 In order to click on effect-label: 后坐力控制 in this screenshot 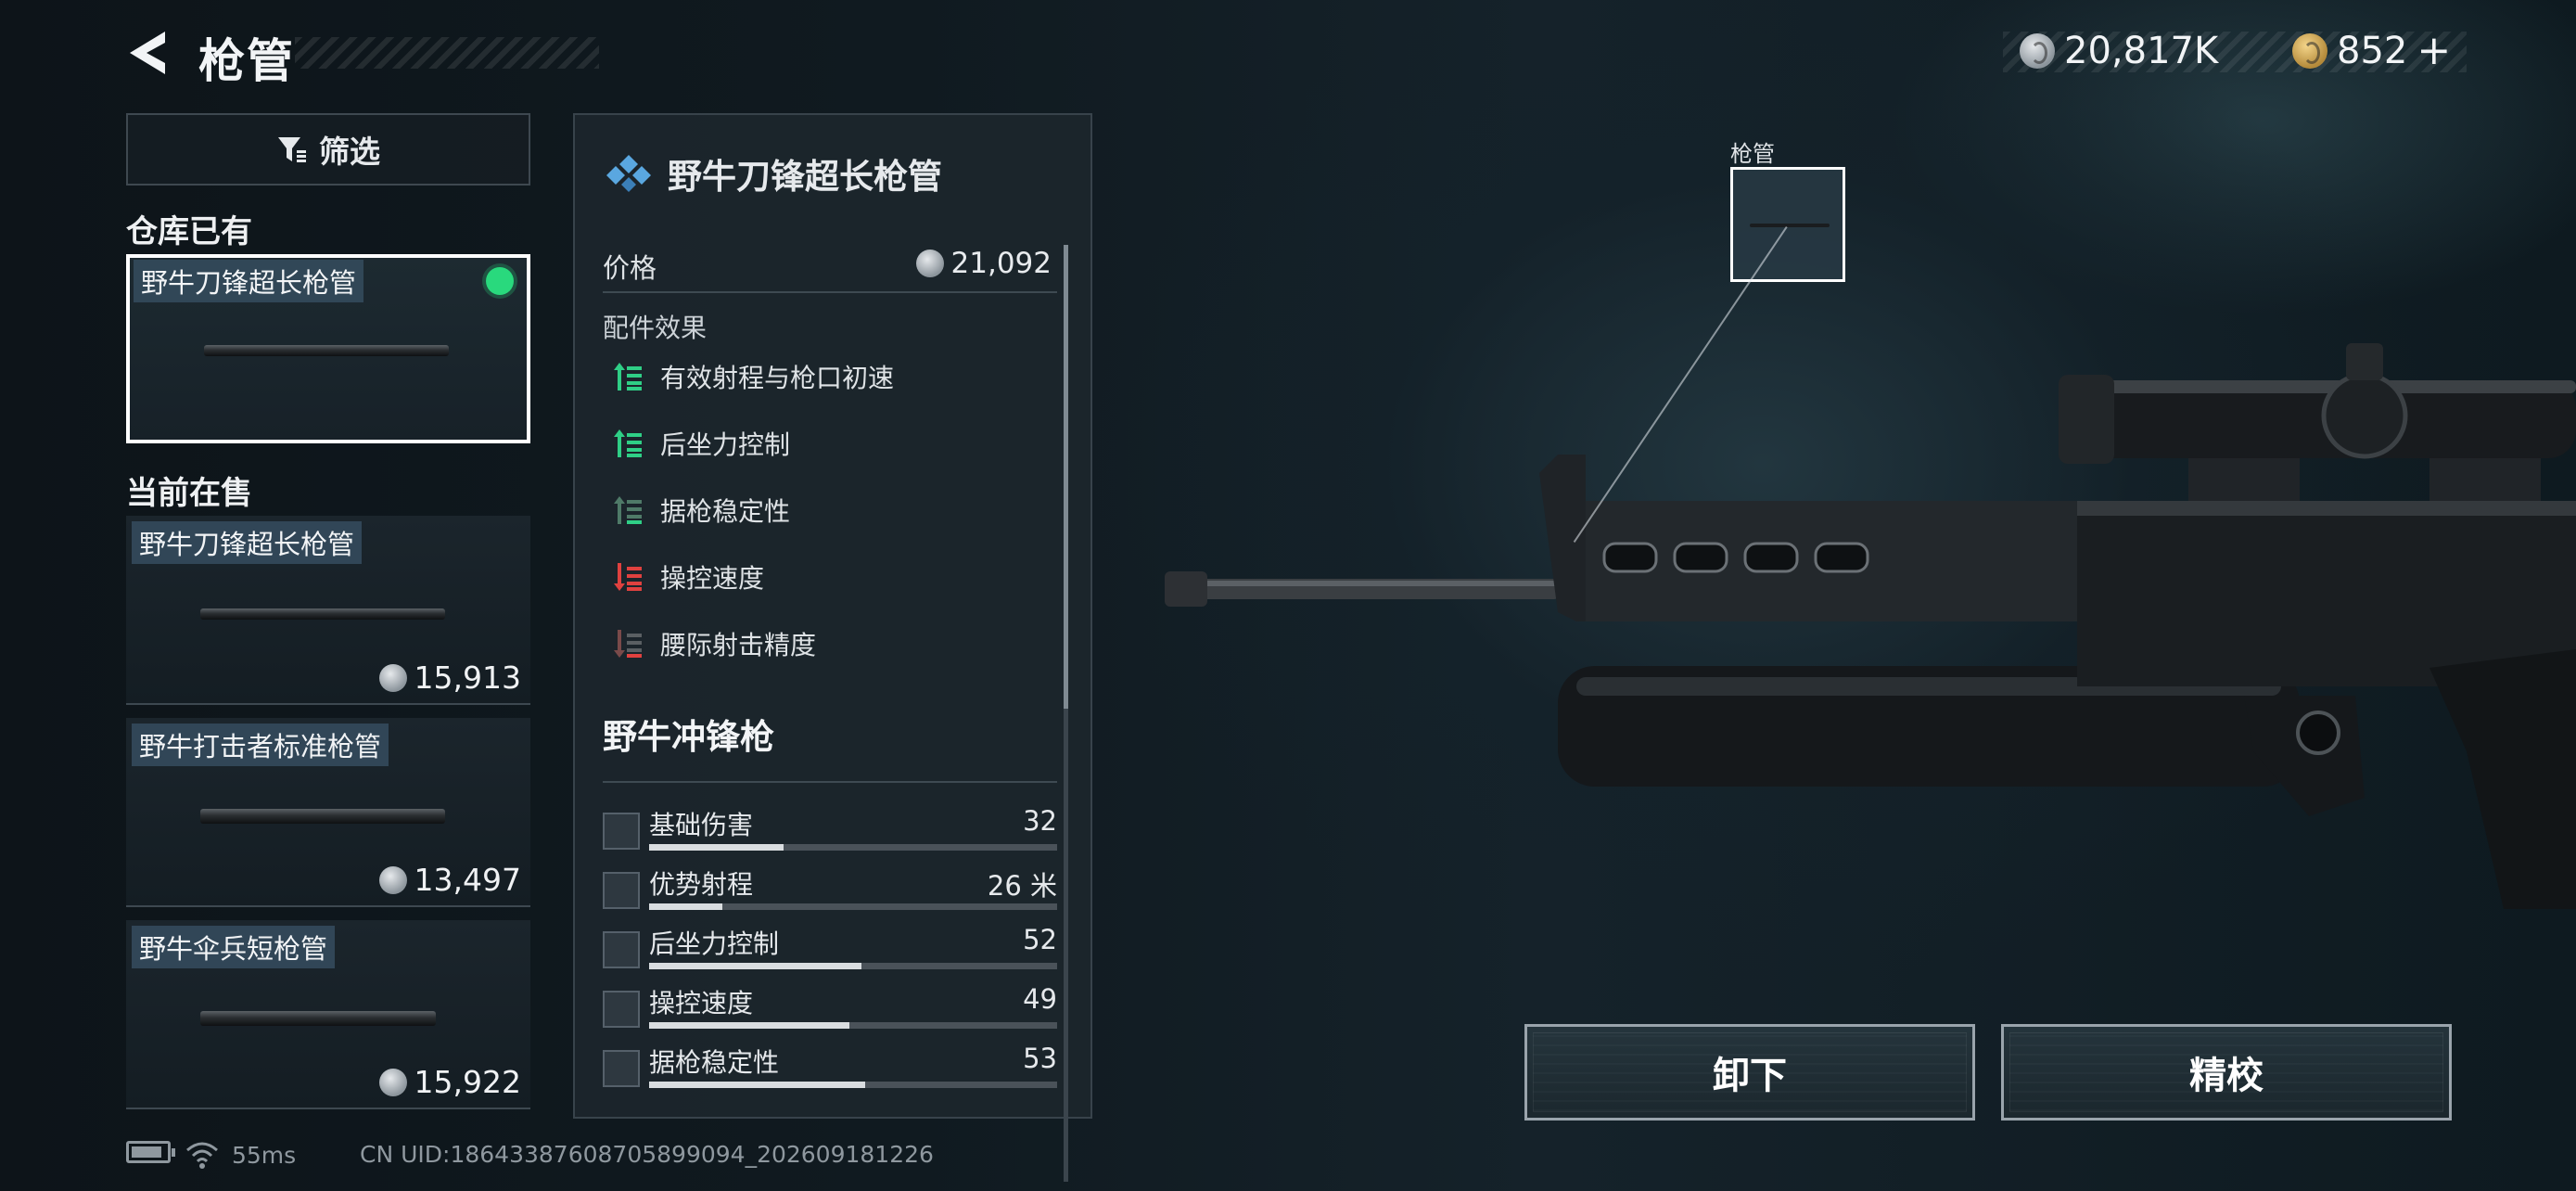, I will do `click(726, 444)`.